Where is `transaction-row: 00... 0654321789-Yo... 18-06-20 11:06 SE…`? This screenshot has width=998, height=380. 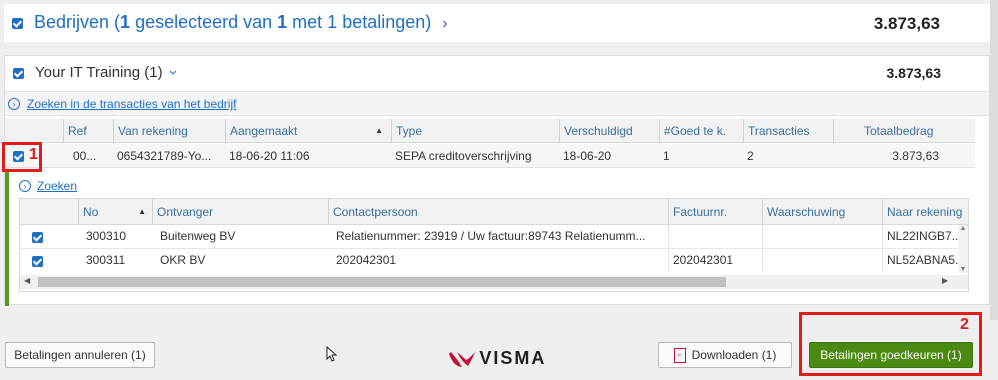 transaction-row: 00... 0654321789-Yo... 18-06-20 11:06 SE… is located at coordinates (490, 156).